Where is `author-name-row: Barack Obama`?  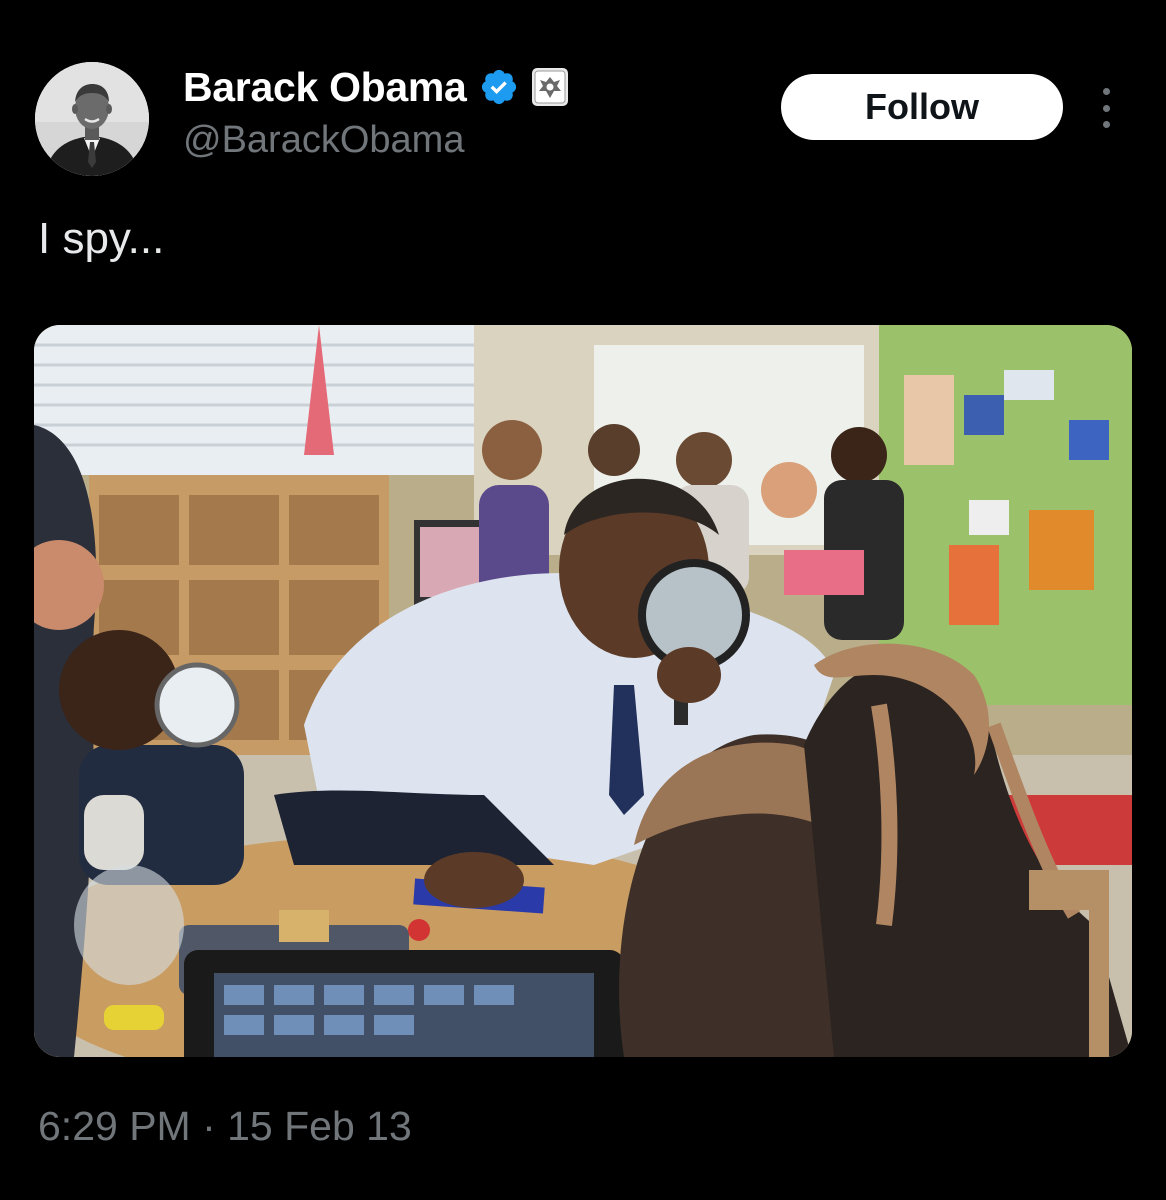 author-name-row: Barack Obama is located at coordinates (376, 87).